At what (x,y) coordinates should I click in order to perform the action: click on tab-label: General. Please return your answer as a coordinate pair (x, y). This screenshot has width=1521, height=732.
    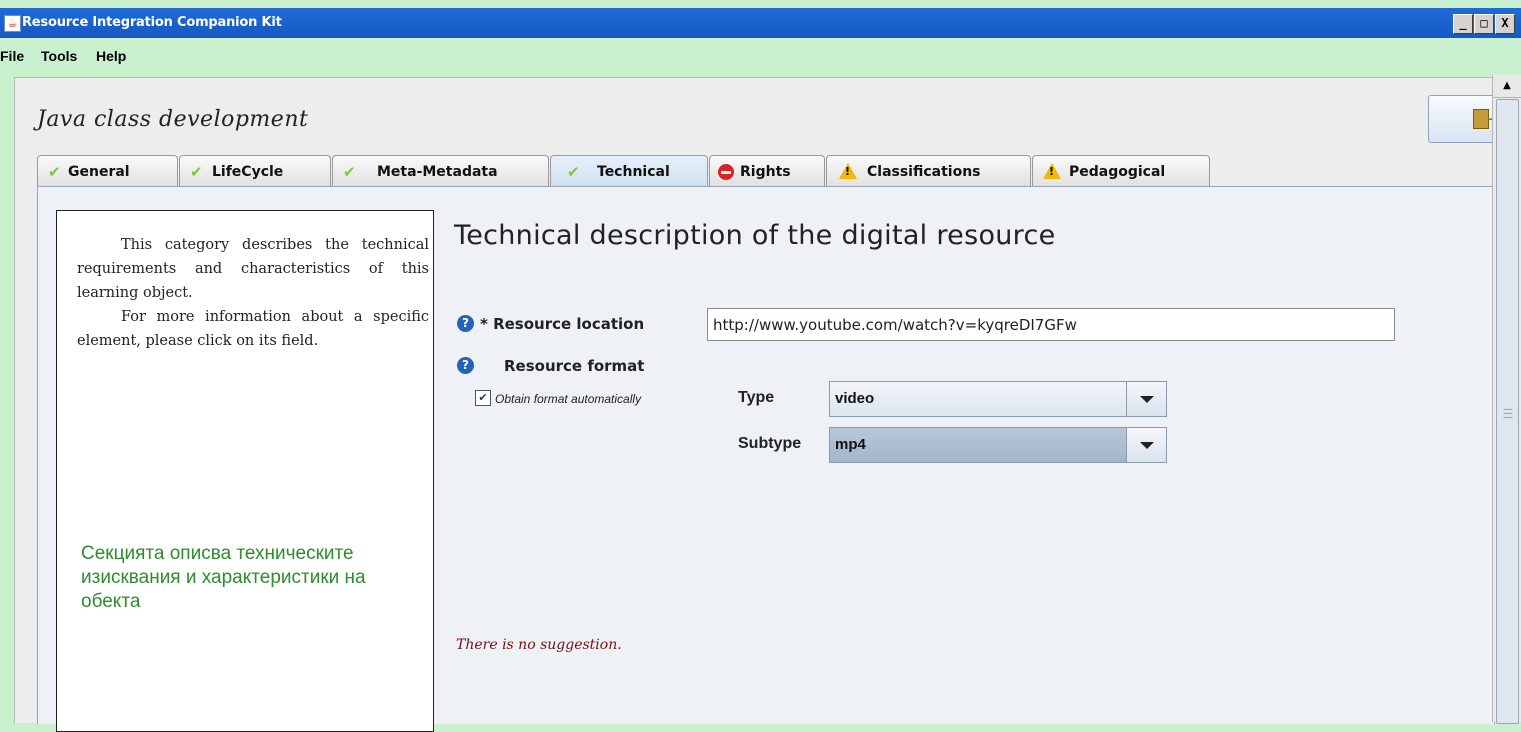
    Looking at the image, I should click on (99, 172).